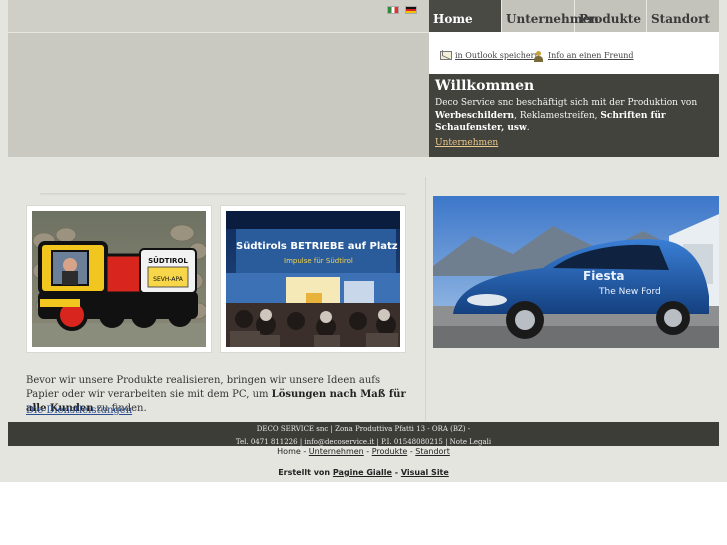  I want to click on column-divider, so click(425, 299).